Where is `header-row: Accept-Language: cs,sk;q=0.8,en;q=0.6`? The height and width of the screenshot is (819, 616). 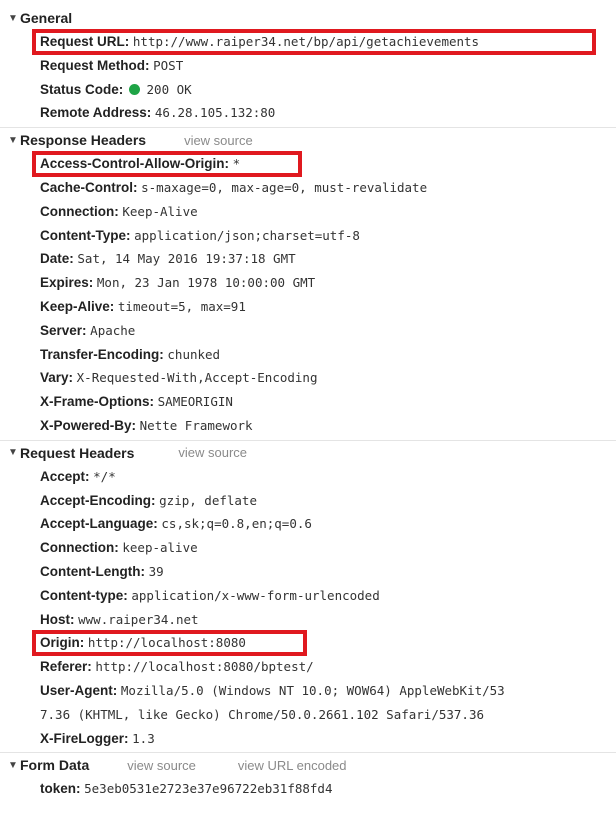 header-row: Accept-Language: cs,sk;q=0.8,en;q=0.6 is located at coordinates (308, 524).